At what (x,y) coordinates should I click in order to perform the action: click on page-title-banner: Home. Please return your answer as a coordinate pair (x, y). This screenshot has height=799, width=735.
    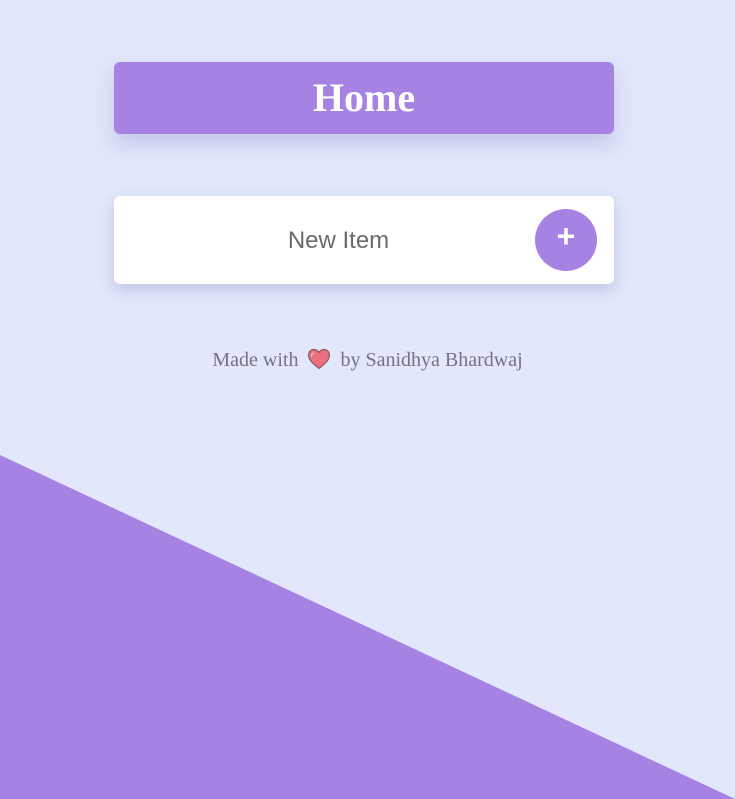
    Looking at the image, I should click on (364, 98).